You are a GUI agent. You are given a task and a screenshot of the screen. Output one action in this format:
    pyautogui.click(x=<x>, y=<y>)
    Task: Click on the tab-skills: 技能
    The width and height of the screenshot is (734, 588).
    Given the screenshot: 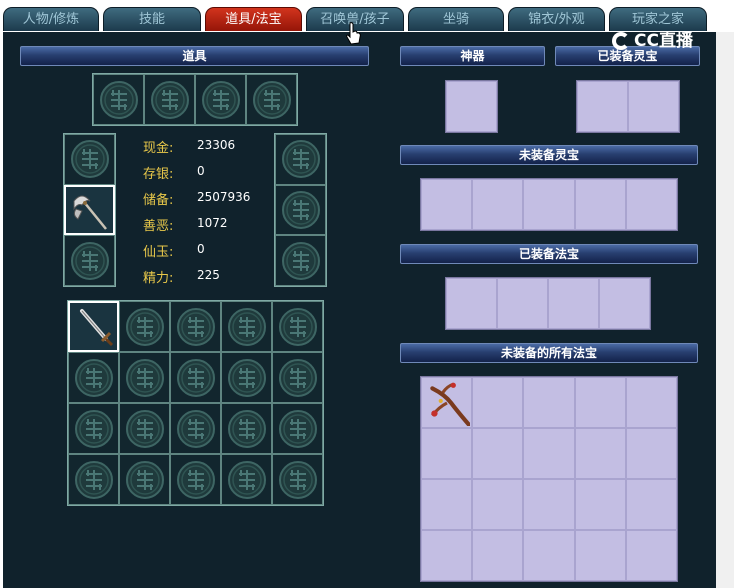 What is the action you would take?
    pyautogui.click(x=152, y=19)
    